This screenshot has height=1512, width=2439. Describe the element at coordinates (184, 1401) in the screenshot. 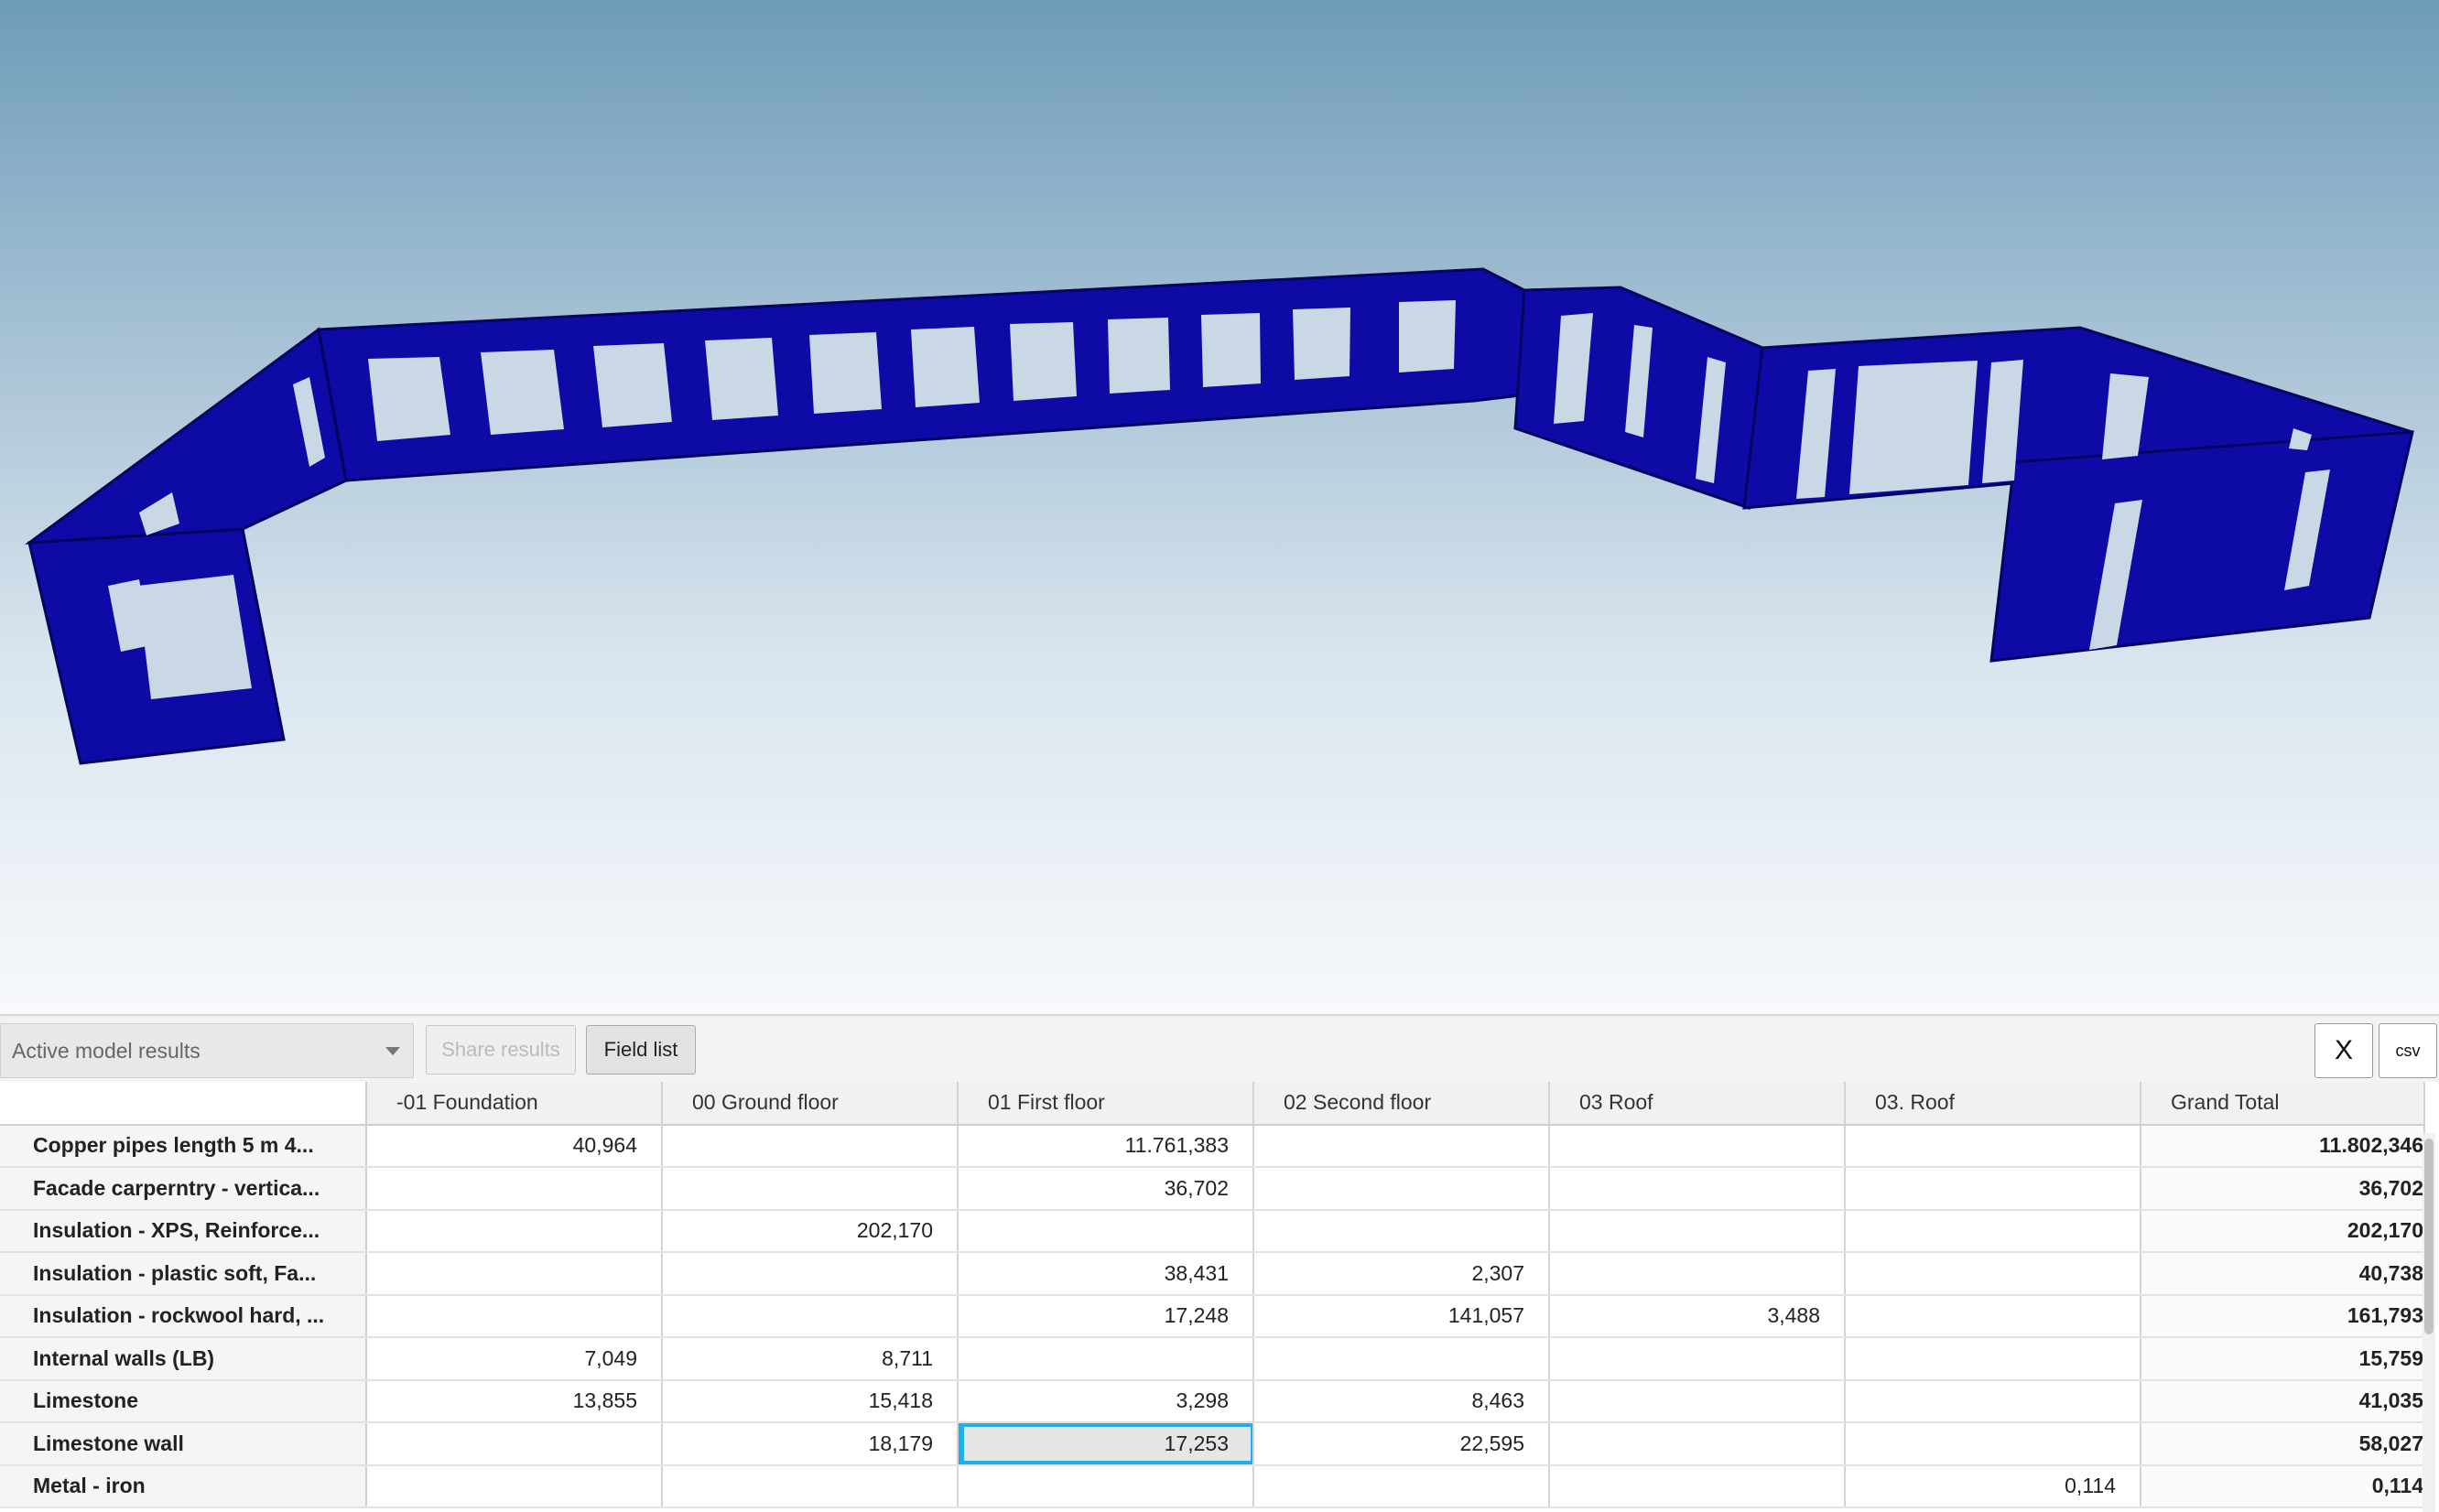

I see `row-header: Limestone` at that location.